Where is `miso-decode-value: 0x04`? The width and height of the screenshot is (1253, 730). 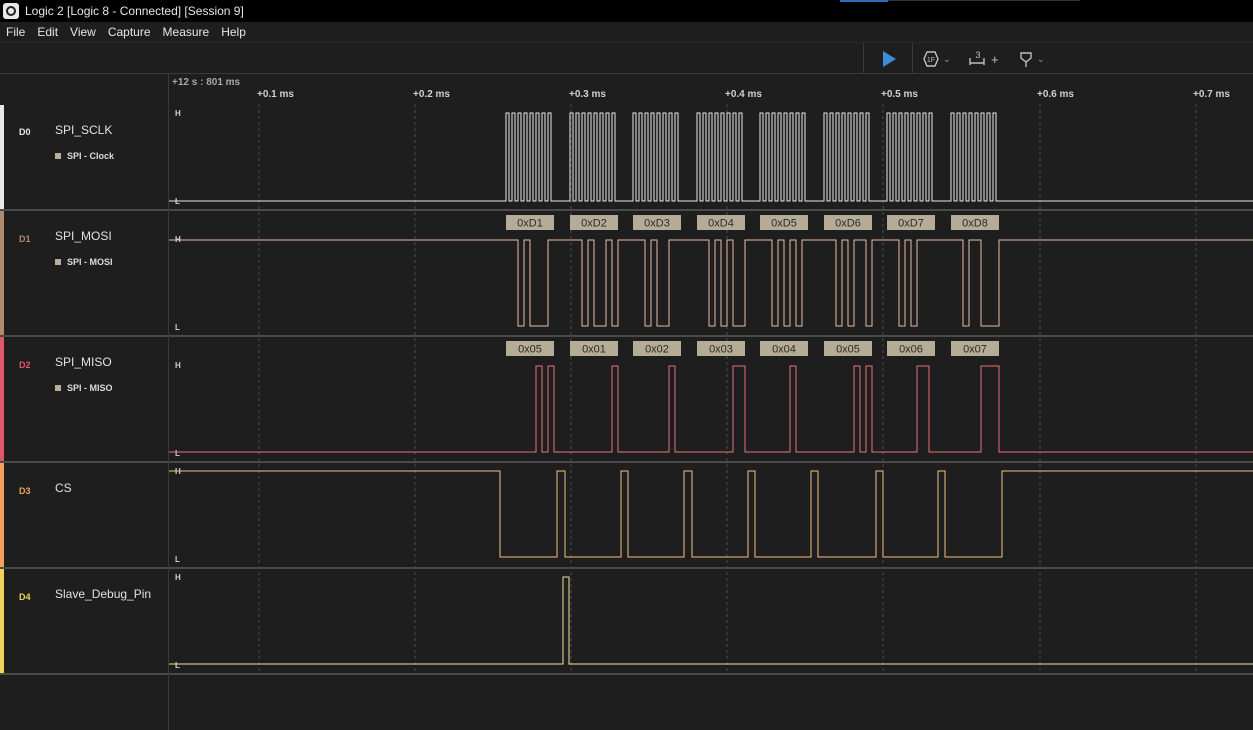 miso-decode-value: 0x04 is located at coordinates (784, 350).